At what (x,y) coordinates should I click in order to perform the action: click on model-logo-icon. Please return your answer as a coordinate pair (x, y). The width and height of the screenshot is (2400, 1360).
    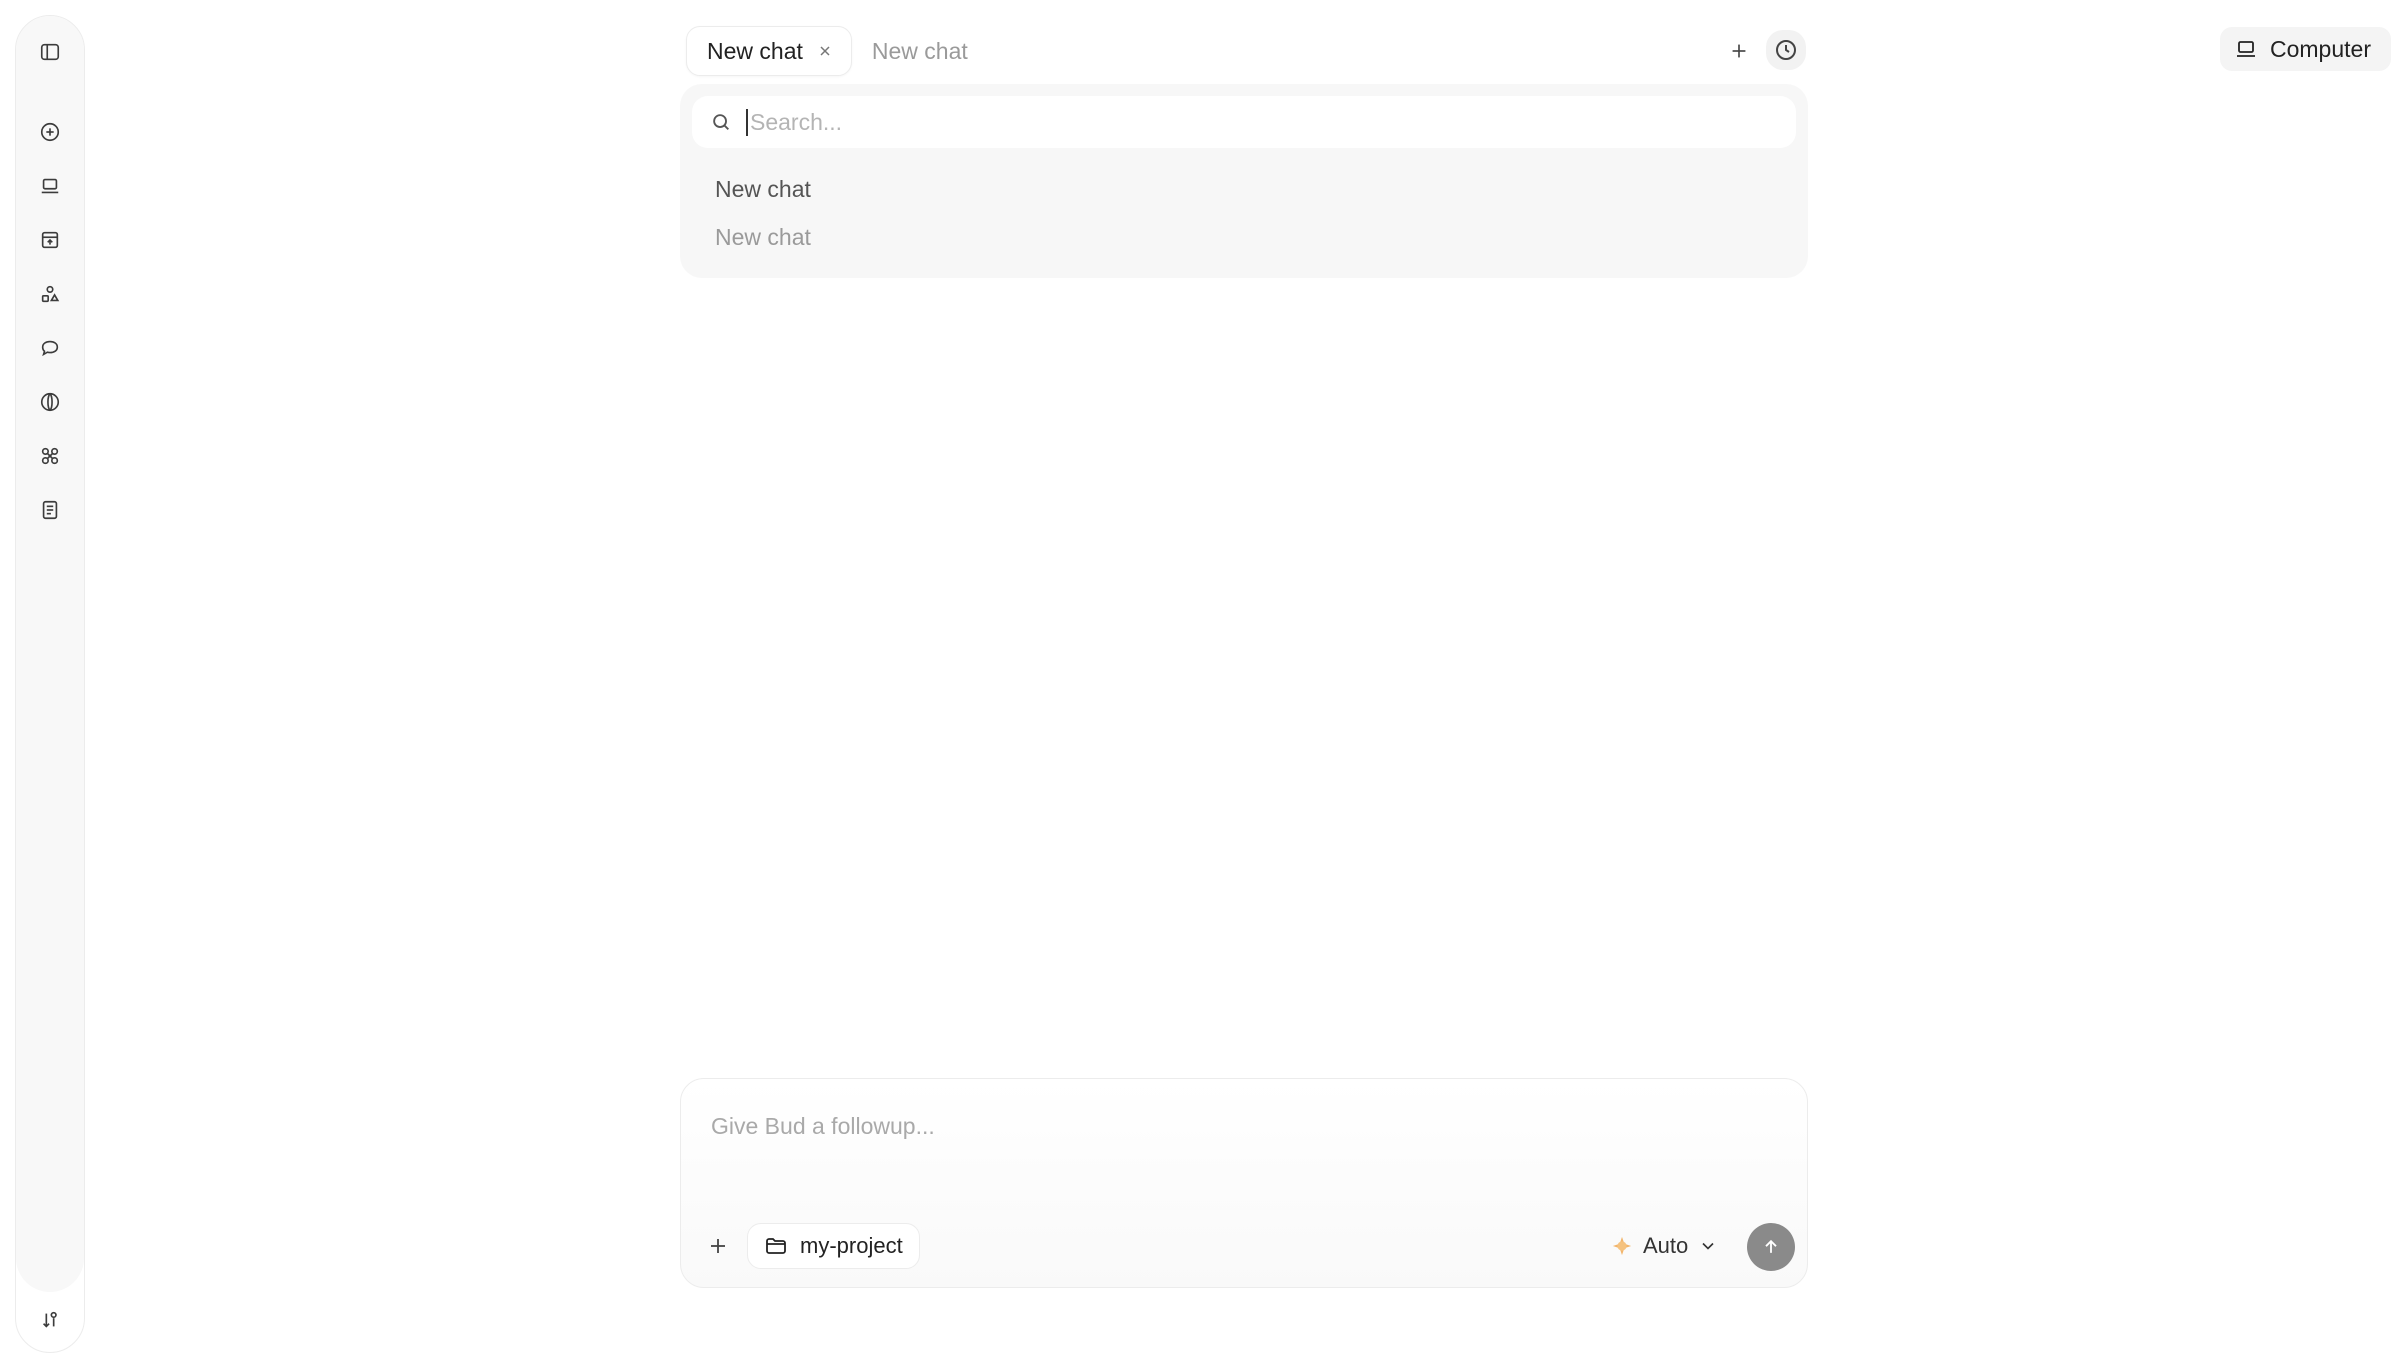
    Looking at the image, I should click on (1622, 1246).